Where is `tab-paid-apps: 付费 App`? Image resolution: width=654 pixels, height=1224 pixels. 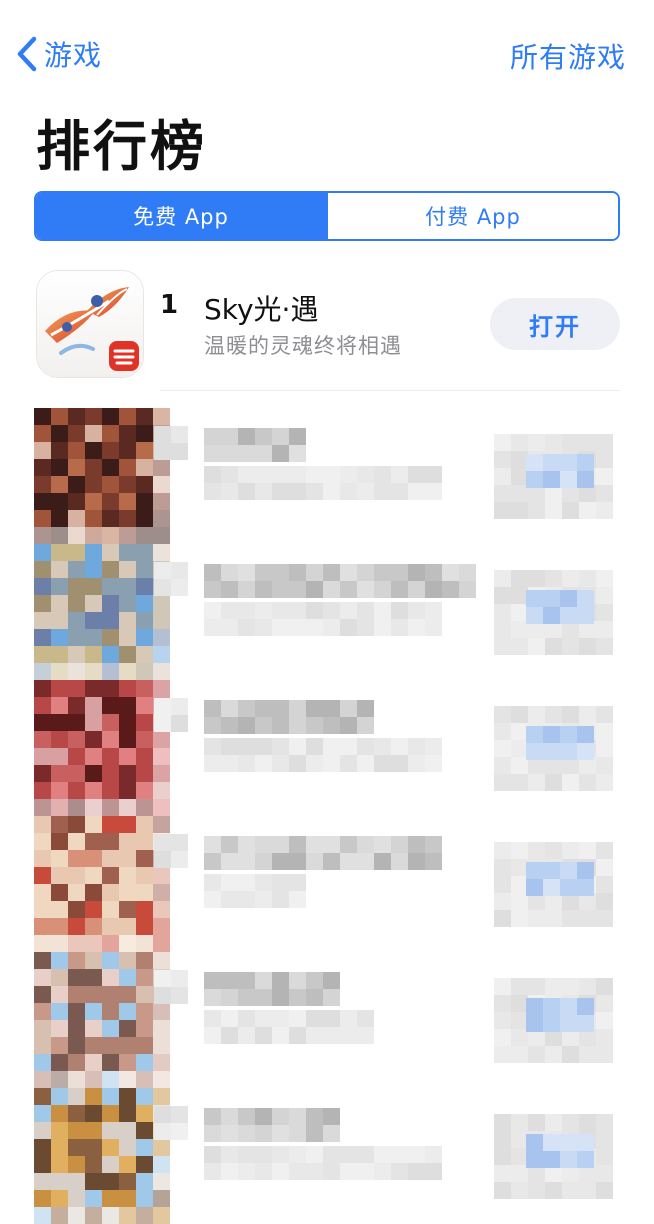
tab-paid-apps: 付费 App is located at coordinates (472, 216).